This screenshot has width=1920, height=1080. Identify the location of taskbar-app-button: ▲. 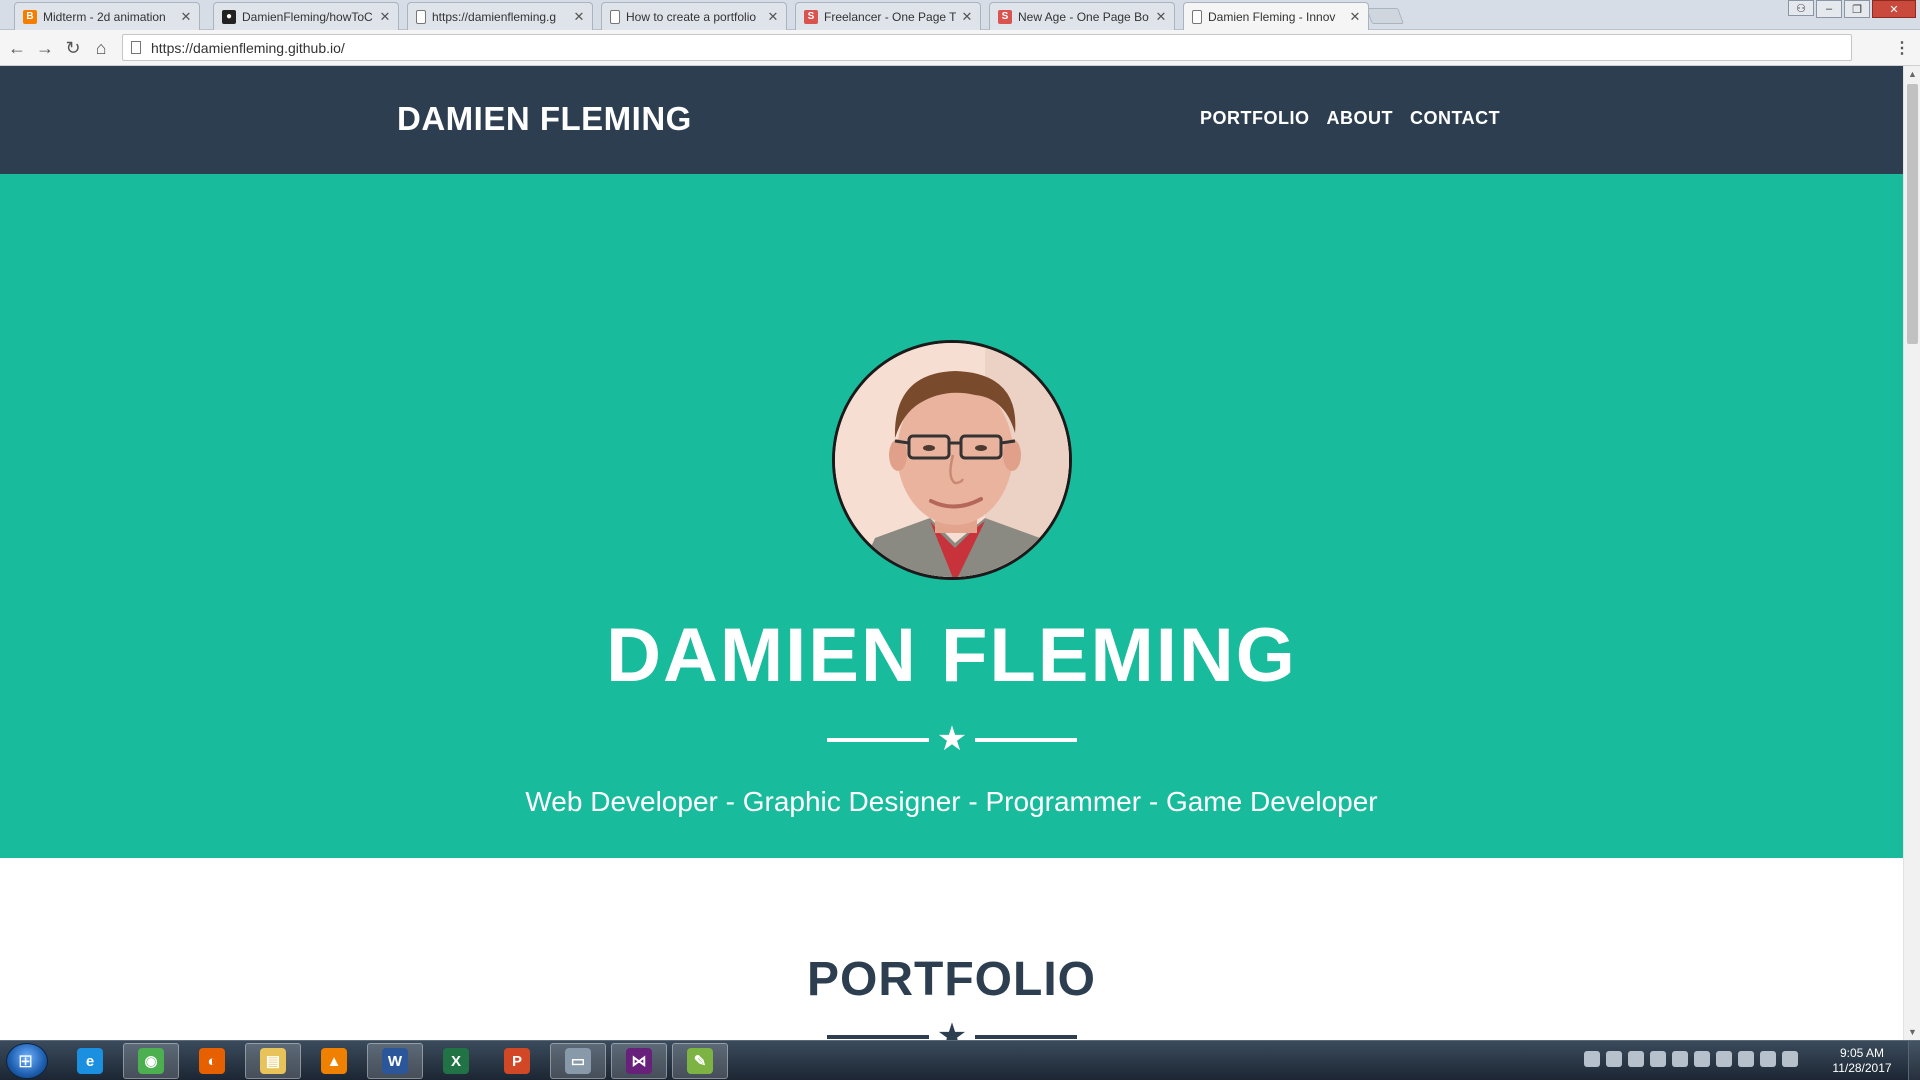
(334, 1061).